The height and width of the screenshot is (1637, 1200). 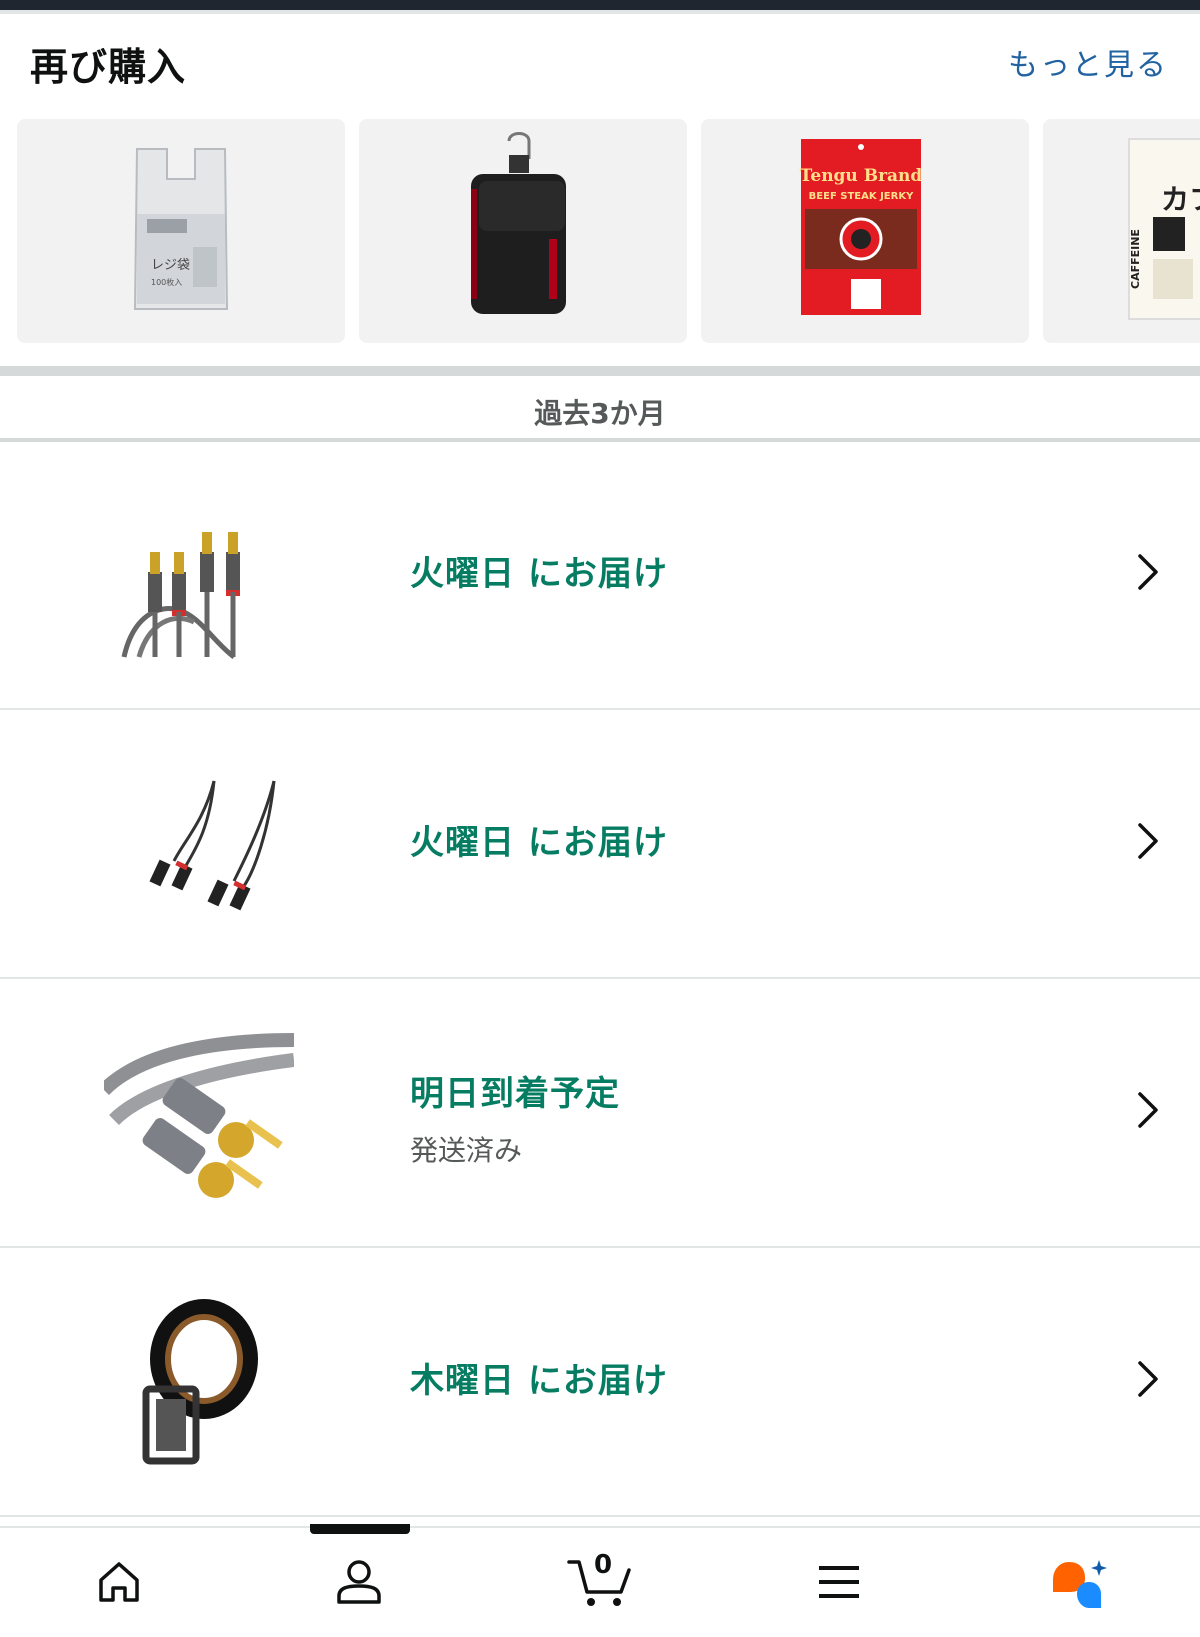 I want to click on nav-home, so click(x=119, y=1582).